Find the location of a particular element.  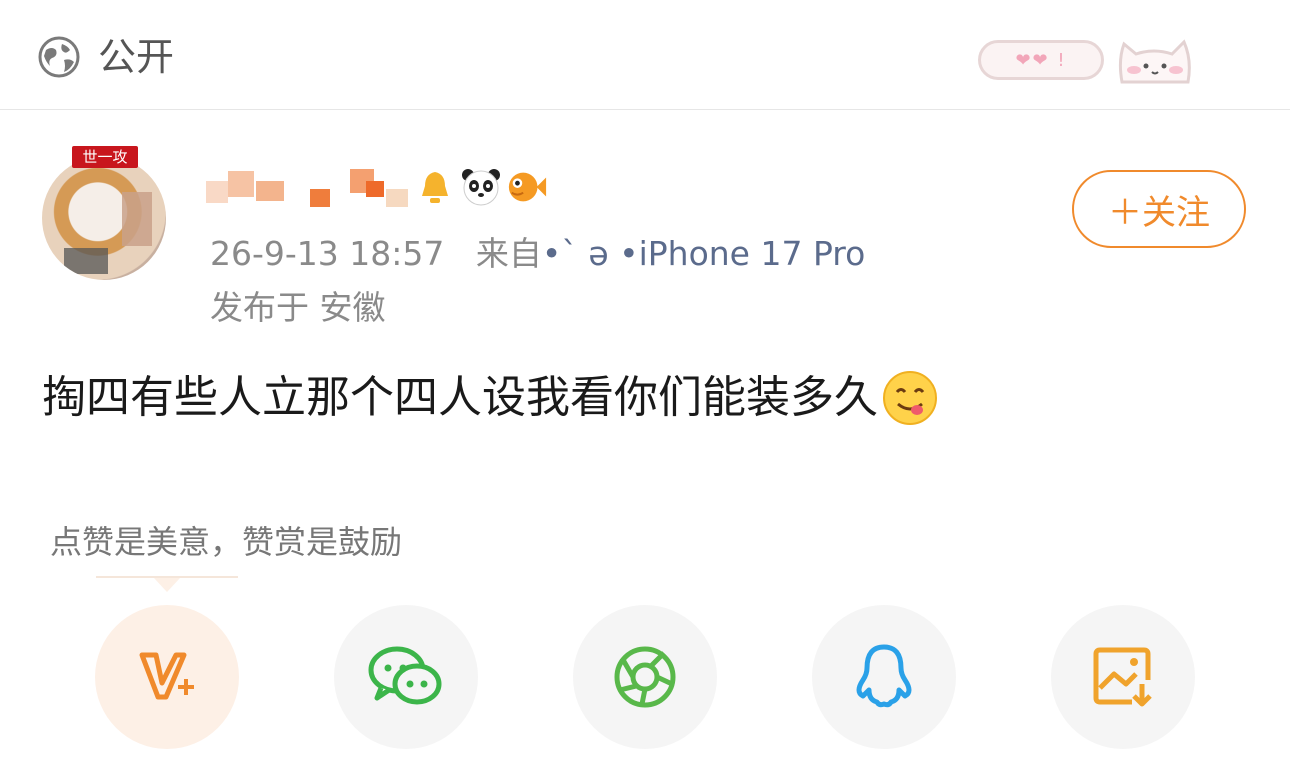

top-bar: 公开 ❤❤ ! is located at coordinates (645, 55).